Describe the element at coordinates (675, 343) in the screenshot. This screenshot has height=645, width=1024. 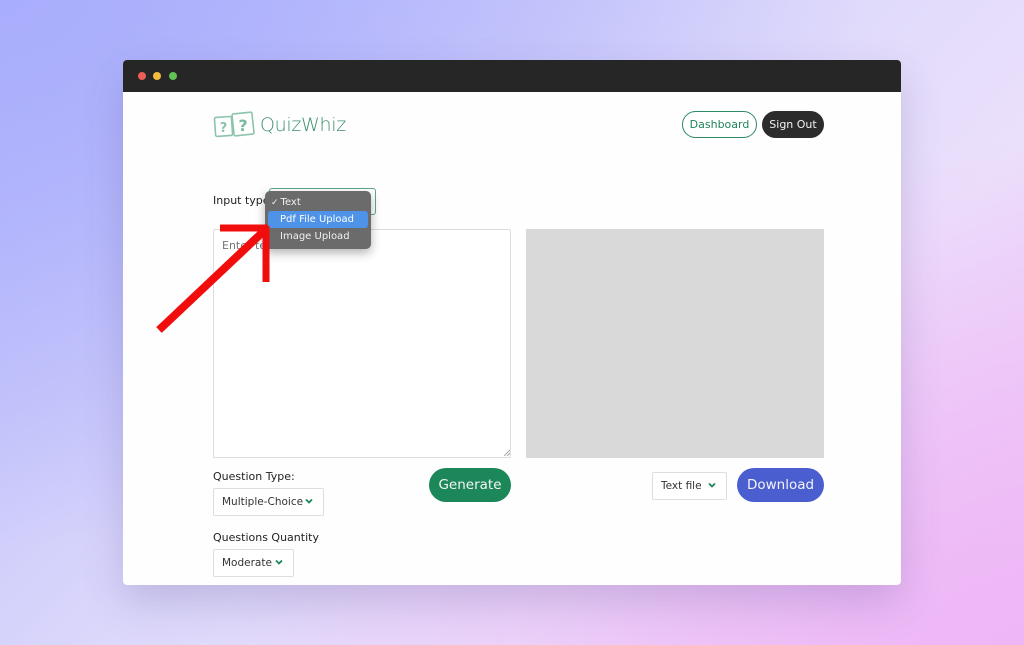
I see `quiz-output-panel` at that location.